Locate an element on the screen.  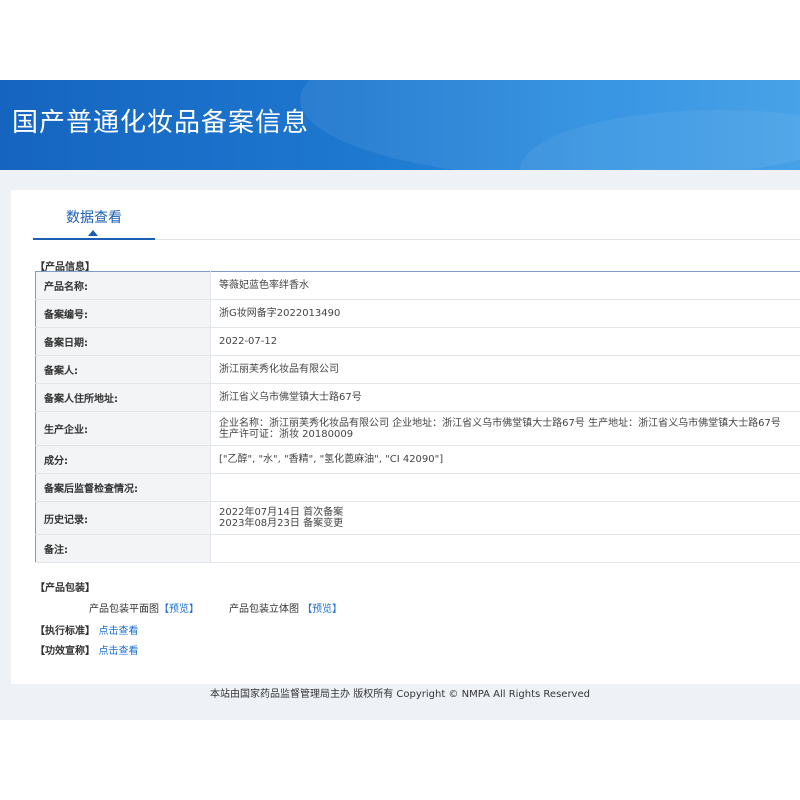
packaging-flat: 产品包装平面图【预览】 is located at coordinates (144, 607).